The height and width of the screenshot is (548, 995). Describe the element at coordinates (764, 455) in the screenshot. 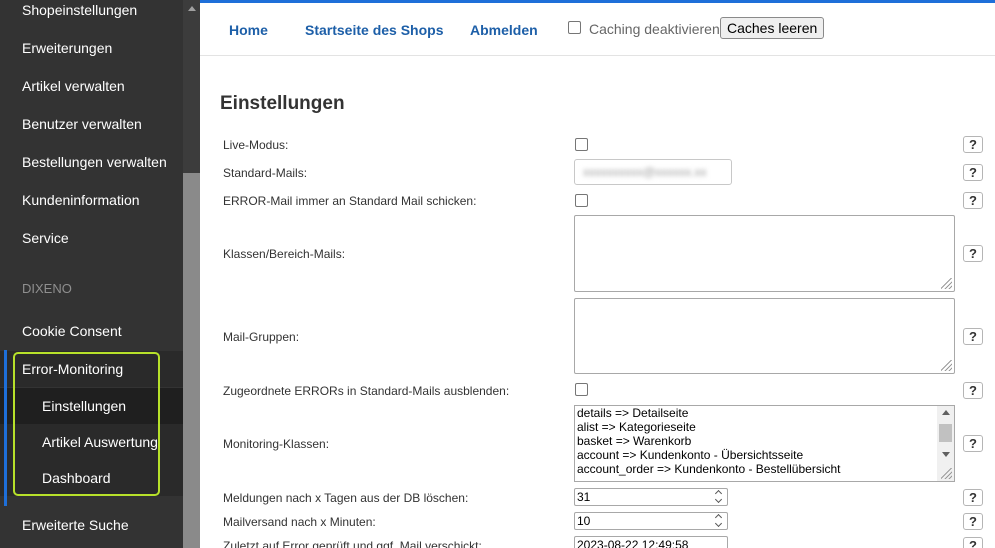

I see `list-item: account => Kundenkonto - Übersichtsseite` at that location.